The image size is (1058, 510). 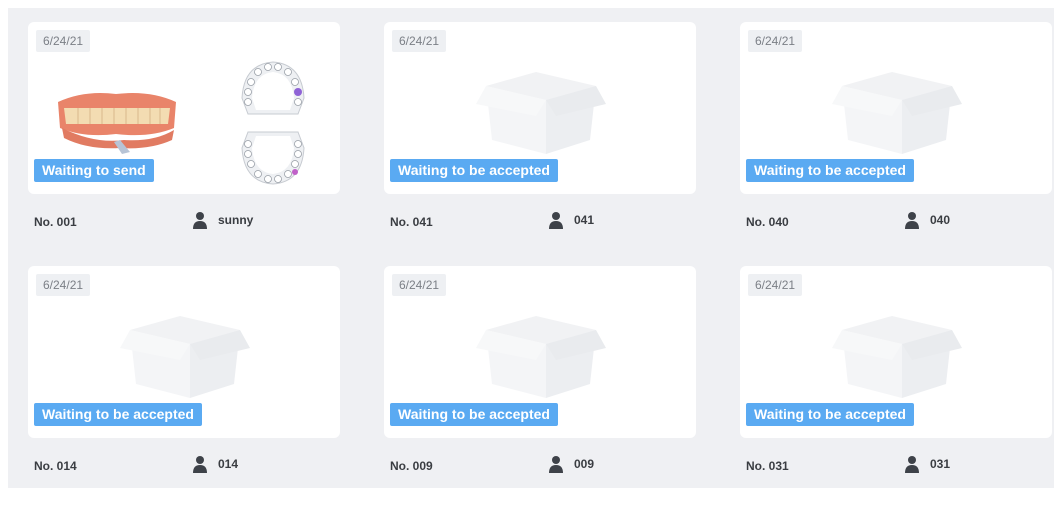 What do you see at coordinates (571, 464) in the screenshot?
I see `patient-info: 009` at bounding box center [571, 464].